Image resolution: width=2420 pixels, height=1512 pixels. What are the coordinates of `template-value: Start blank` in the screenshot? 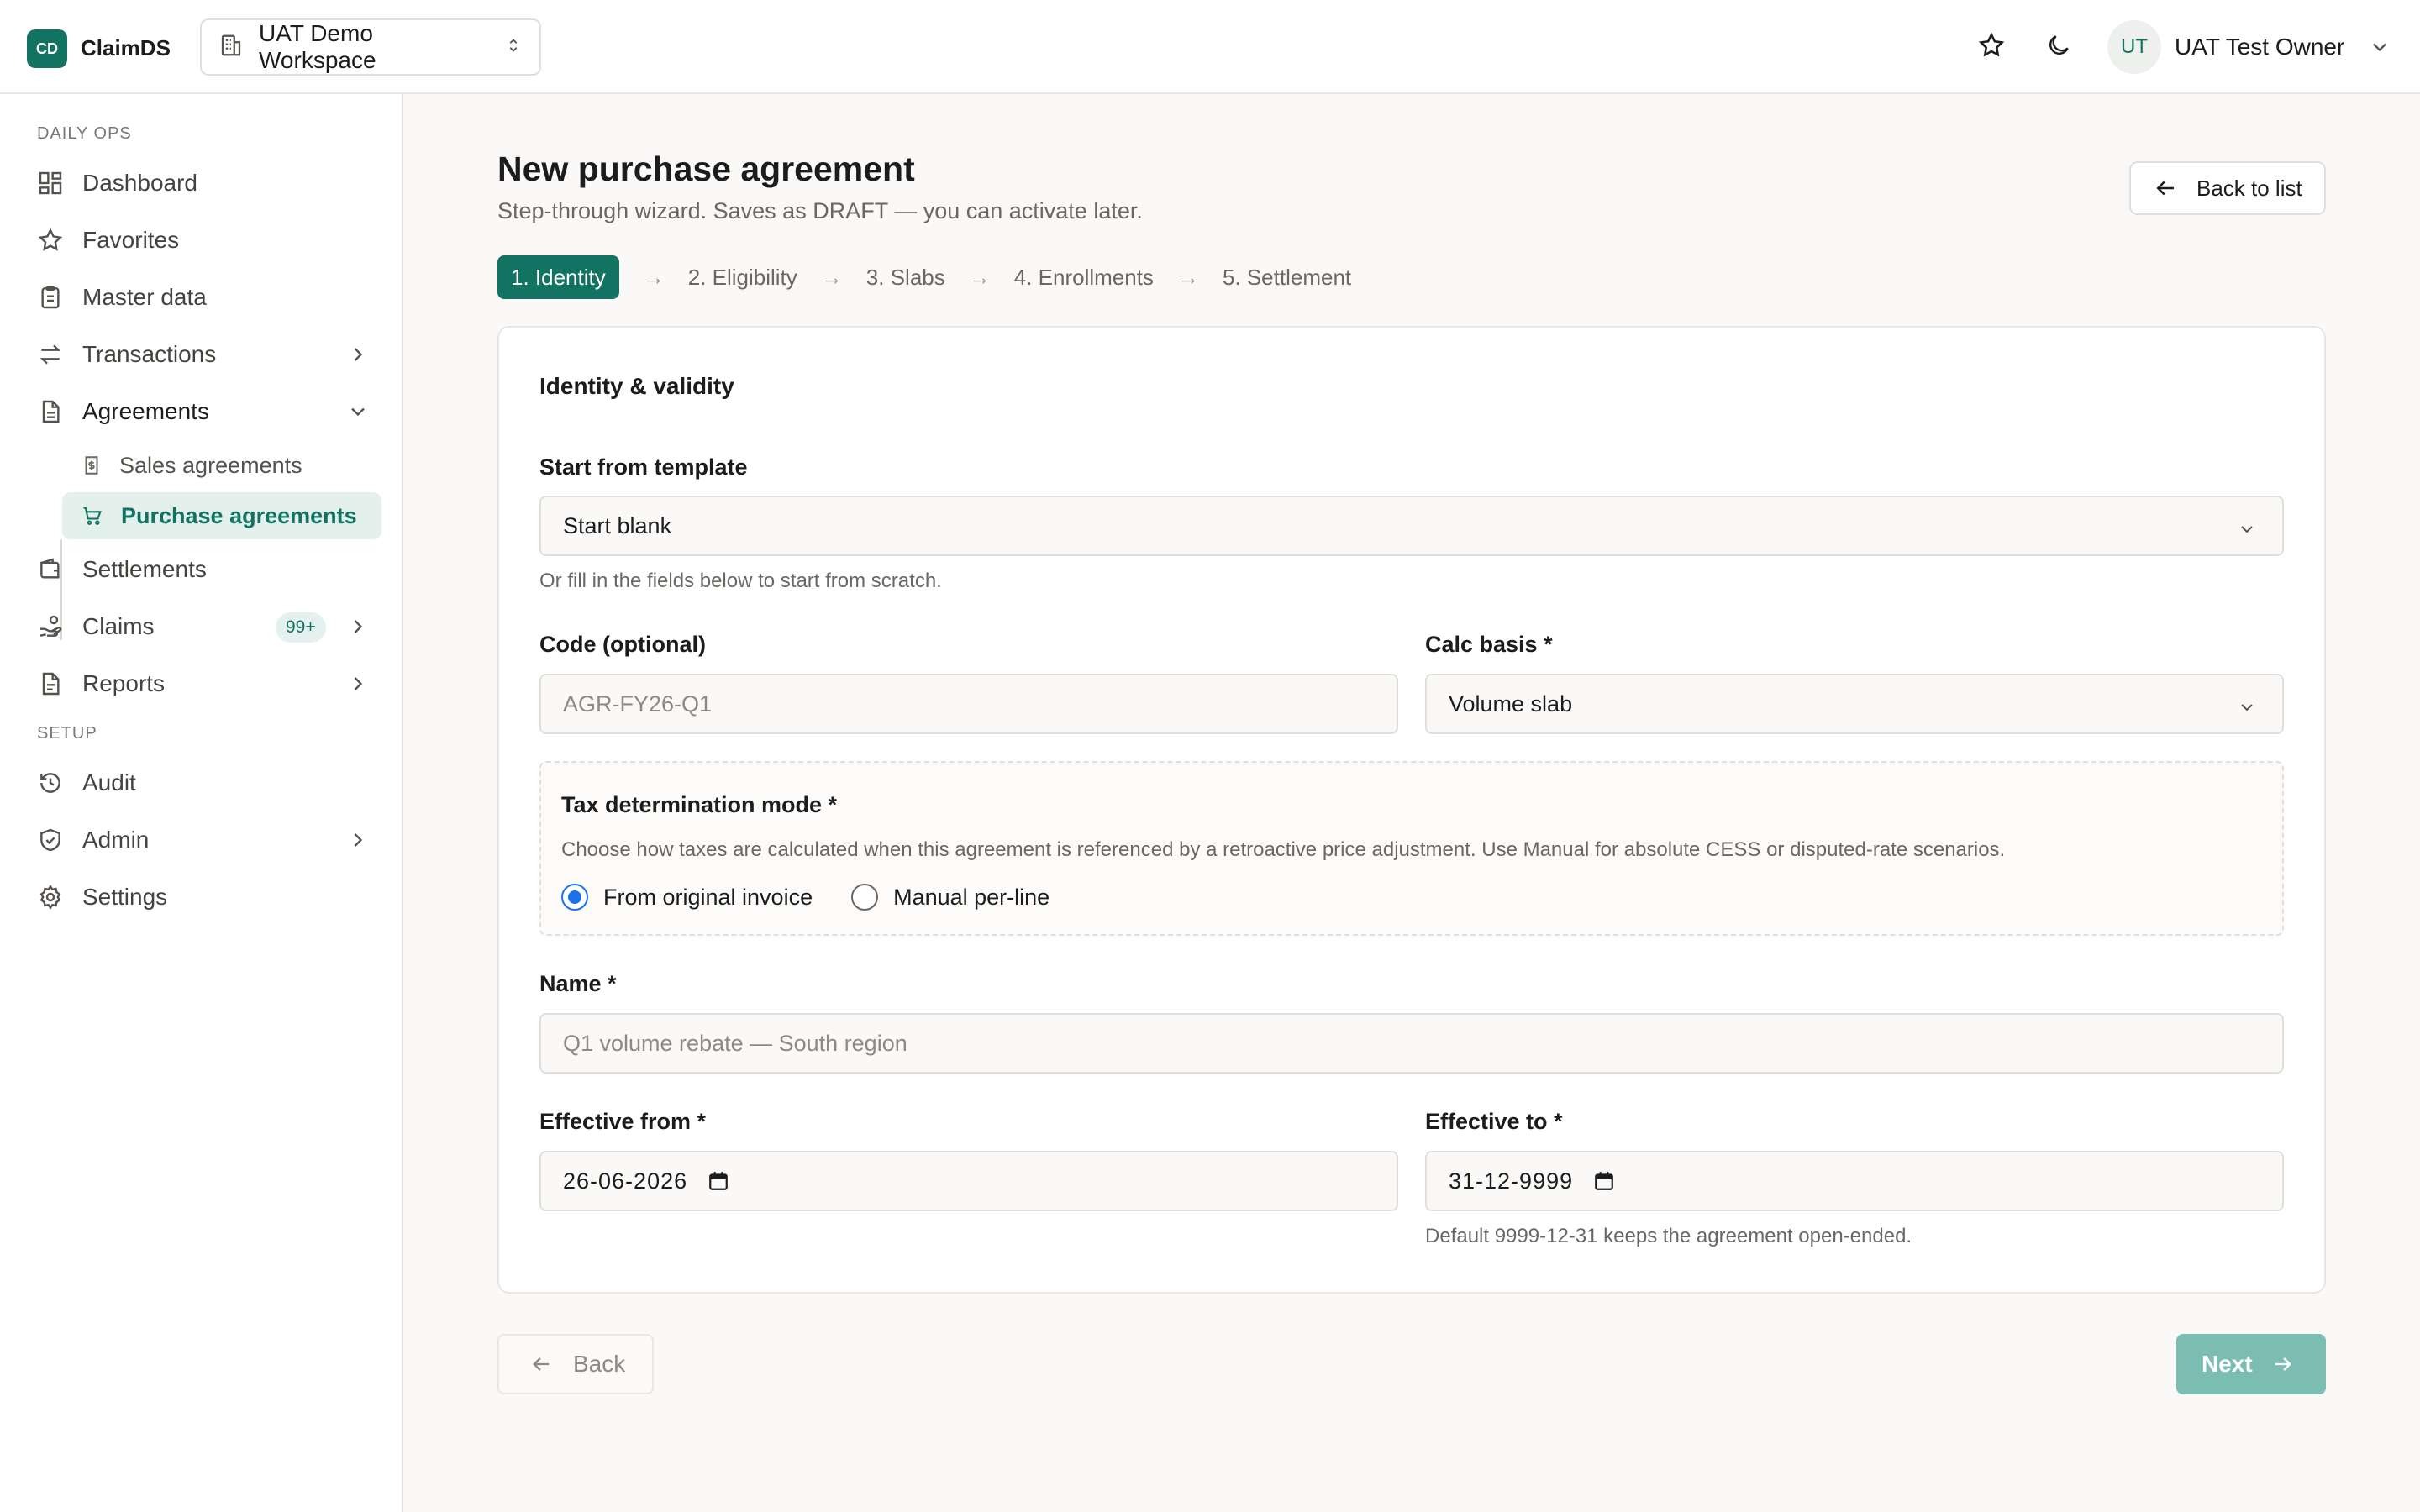 It's located at (617, 525).